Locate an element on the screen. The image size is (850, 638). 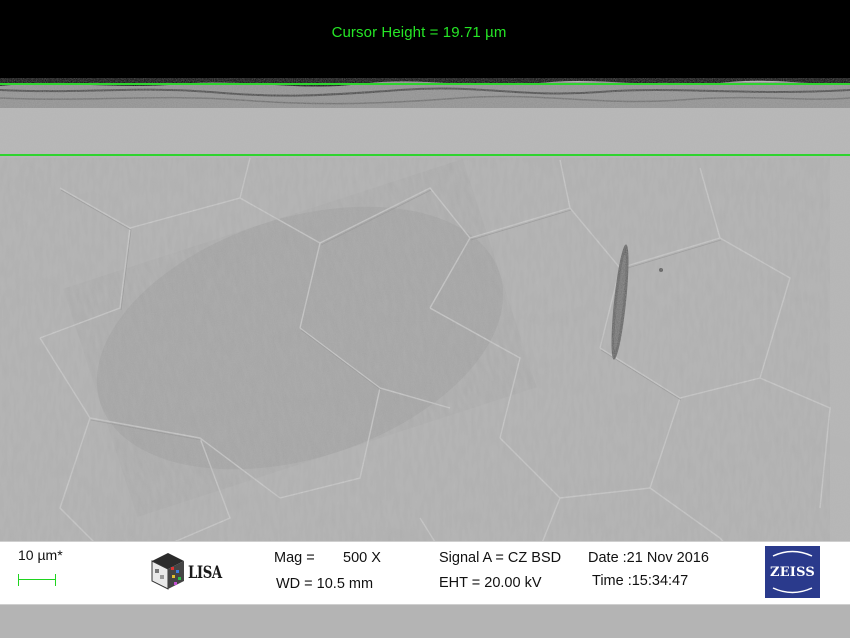
background-void is located at coordinates (425, 43).